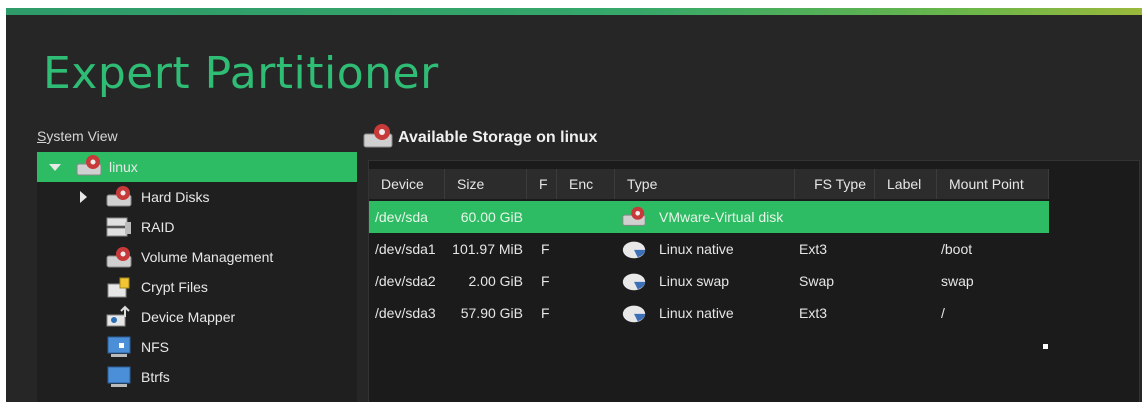  What do you see at coordinates (241, 73) in the screenshot?
I see `page-title: Expert Partitioner` at bounding box center [241, 73].